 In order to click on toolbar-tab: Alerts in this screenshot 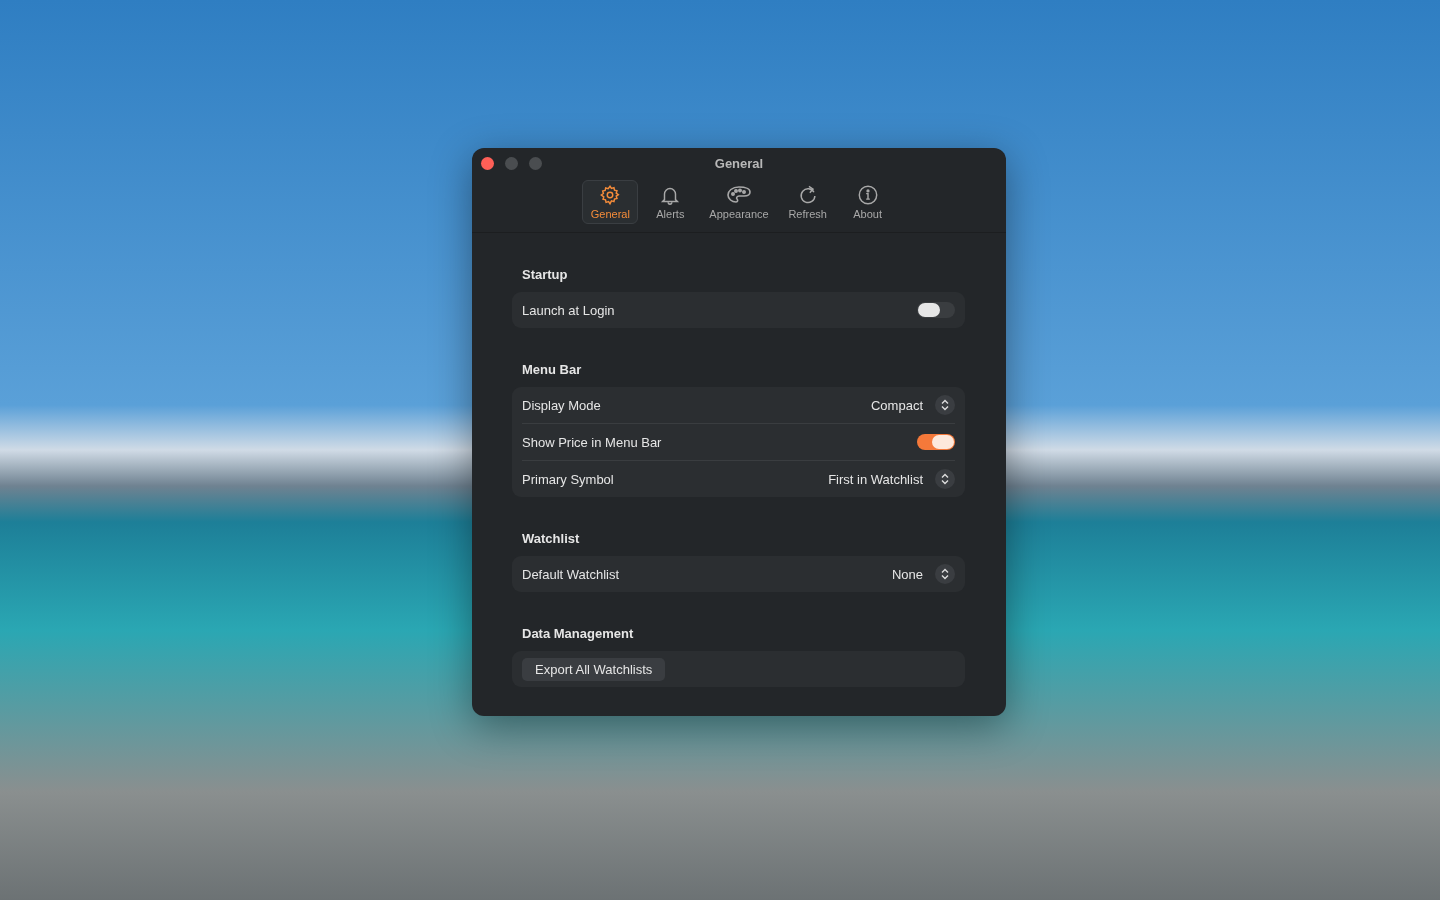, I will do `click(670, 202)`.